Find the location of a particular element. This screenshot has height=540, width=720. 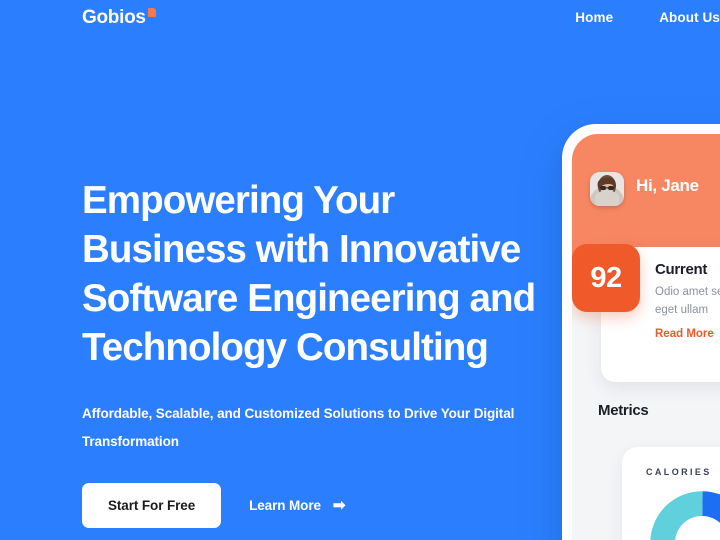

brand-logo: Gobios is located at coordinates (119, 18).